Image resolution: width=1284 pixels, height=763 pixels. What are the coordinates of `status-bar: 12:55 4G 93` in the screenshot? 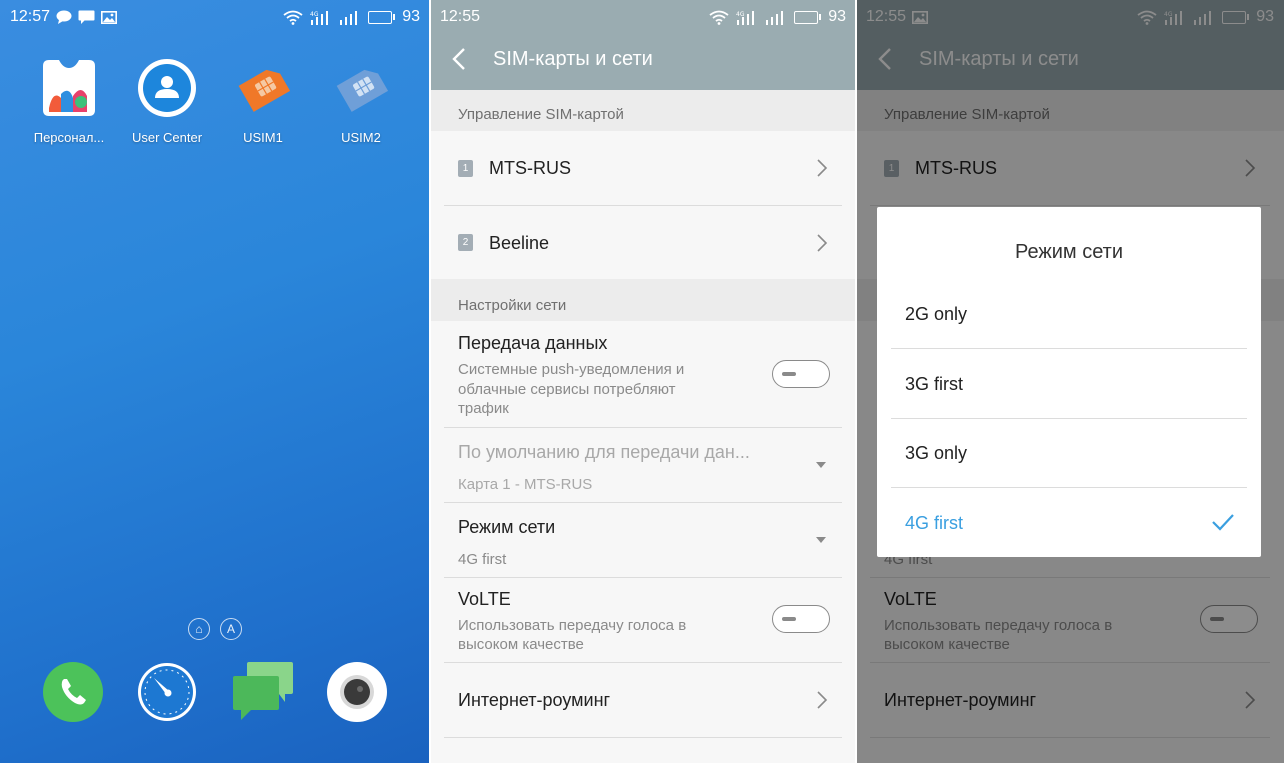 It's located at (643, 17).